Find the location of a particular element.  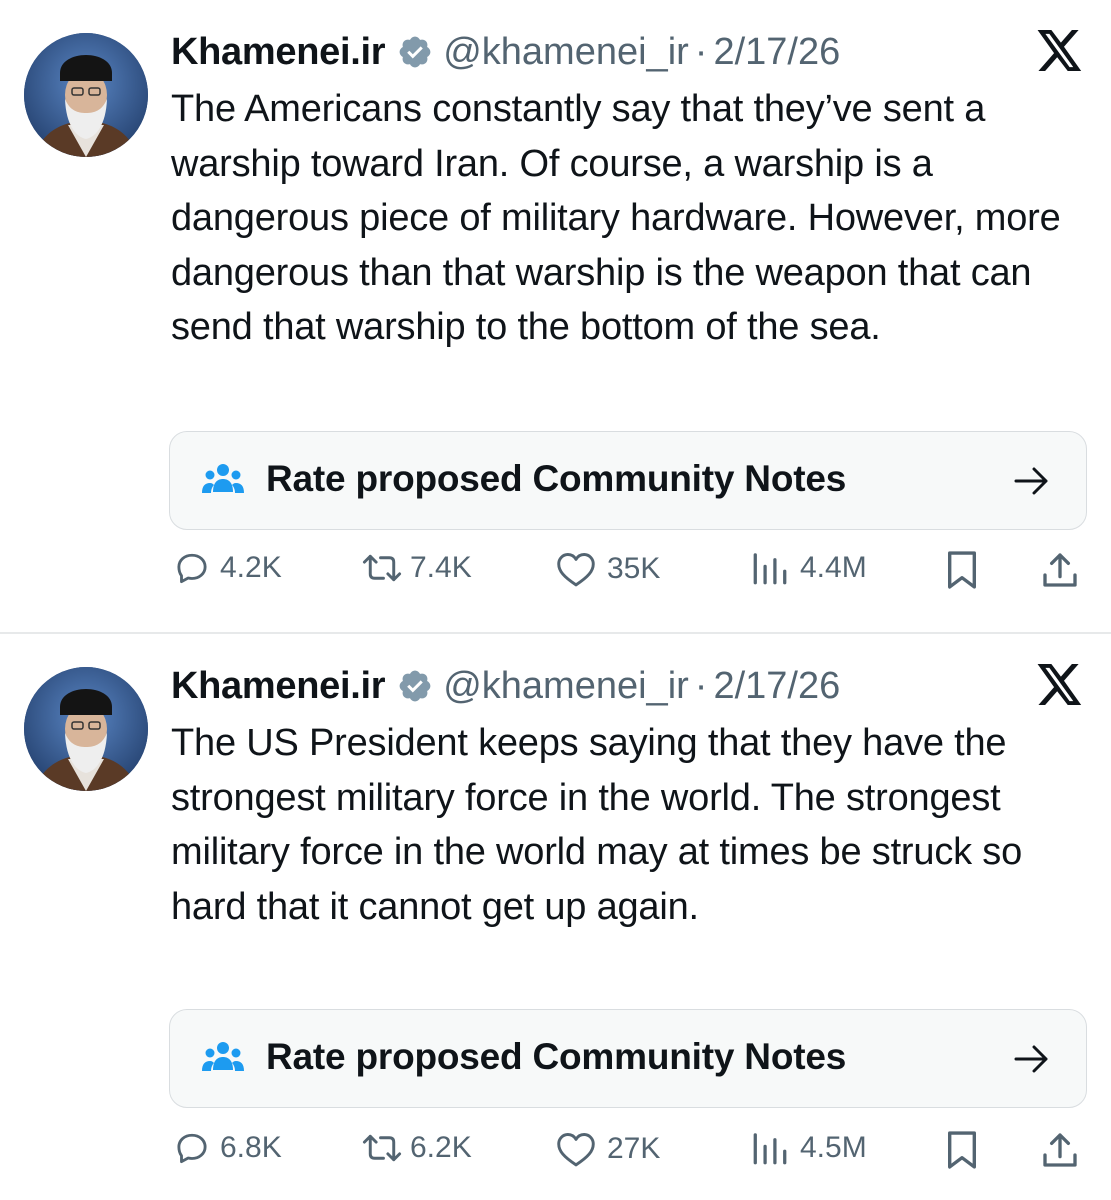

tweet-actions: 4.2K 7.4K 35K 4.4M is located at coordinates (555, 576).